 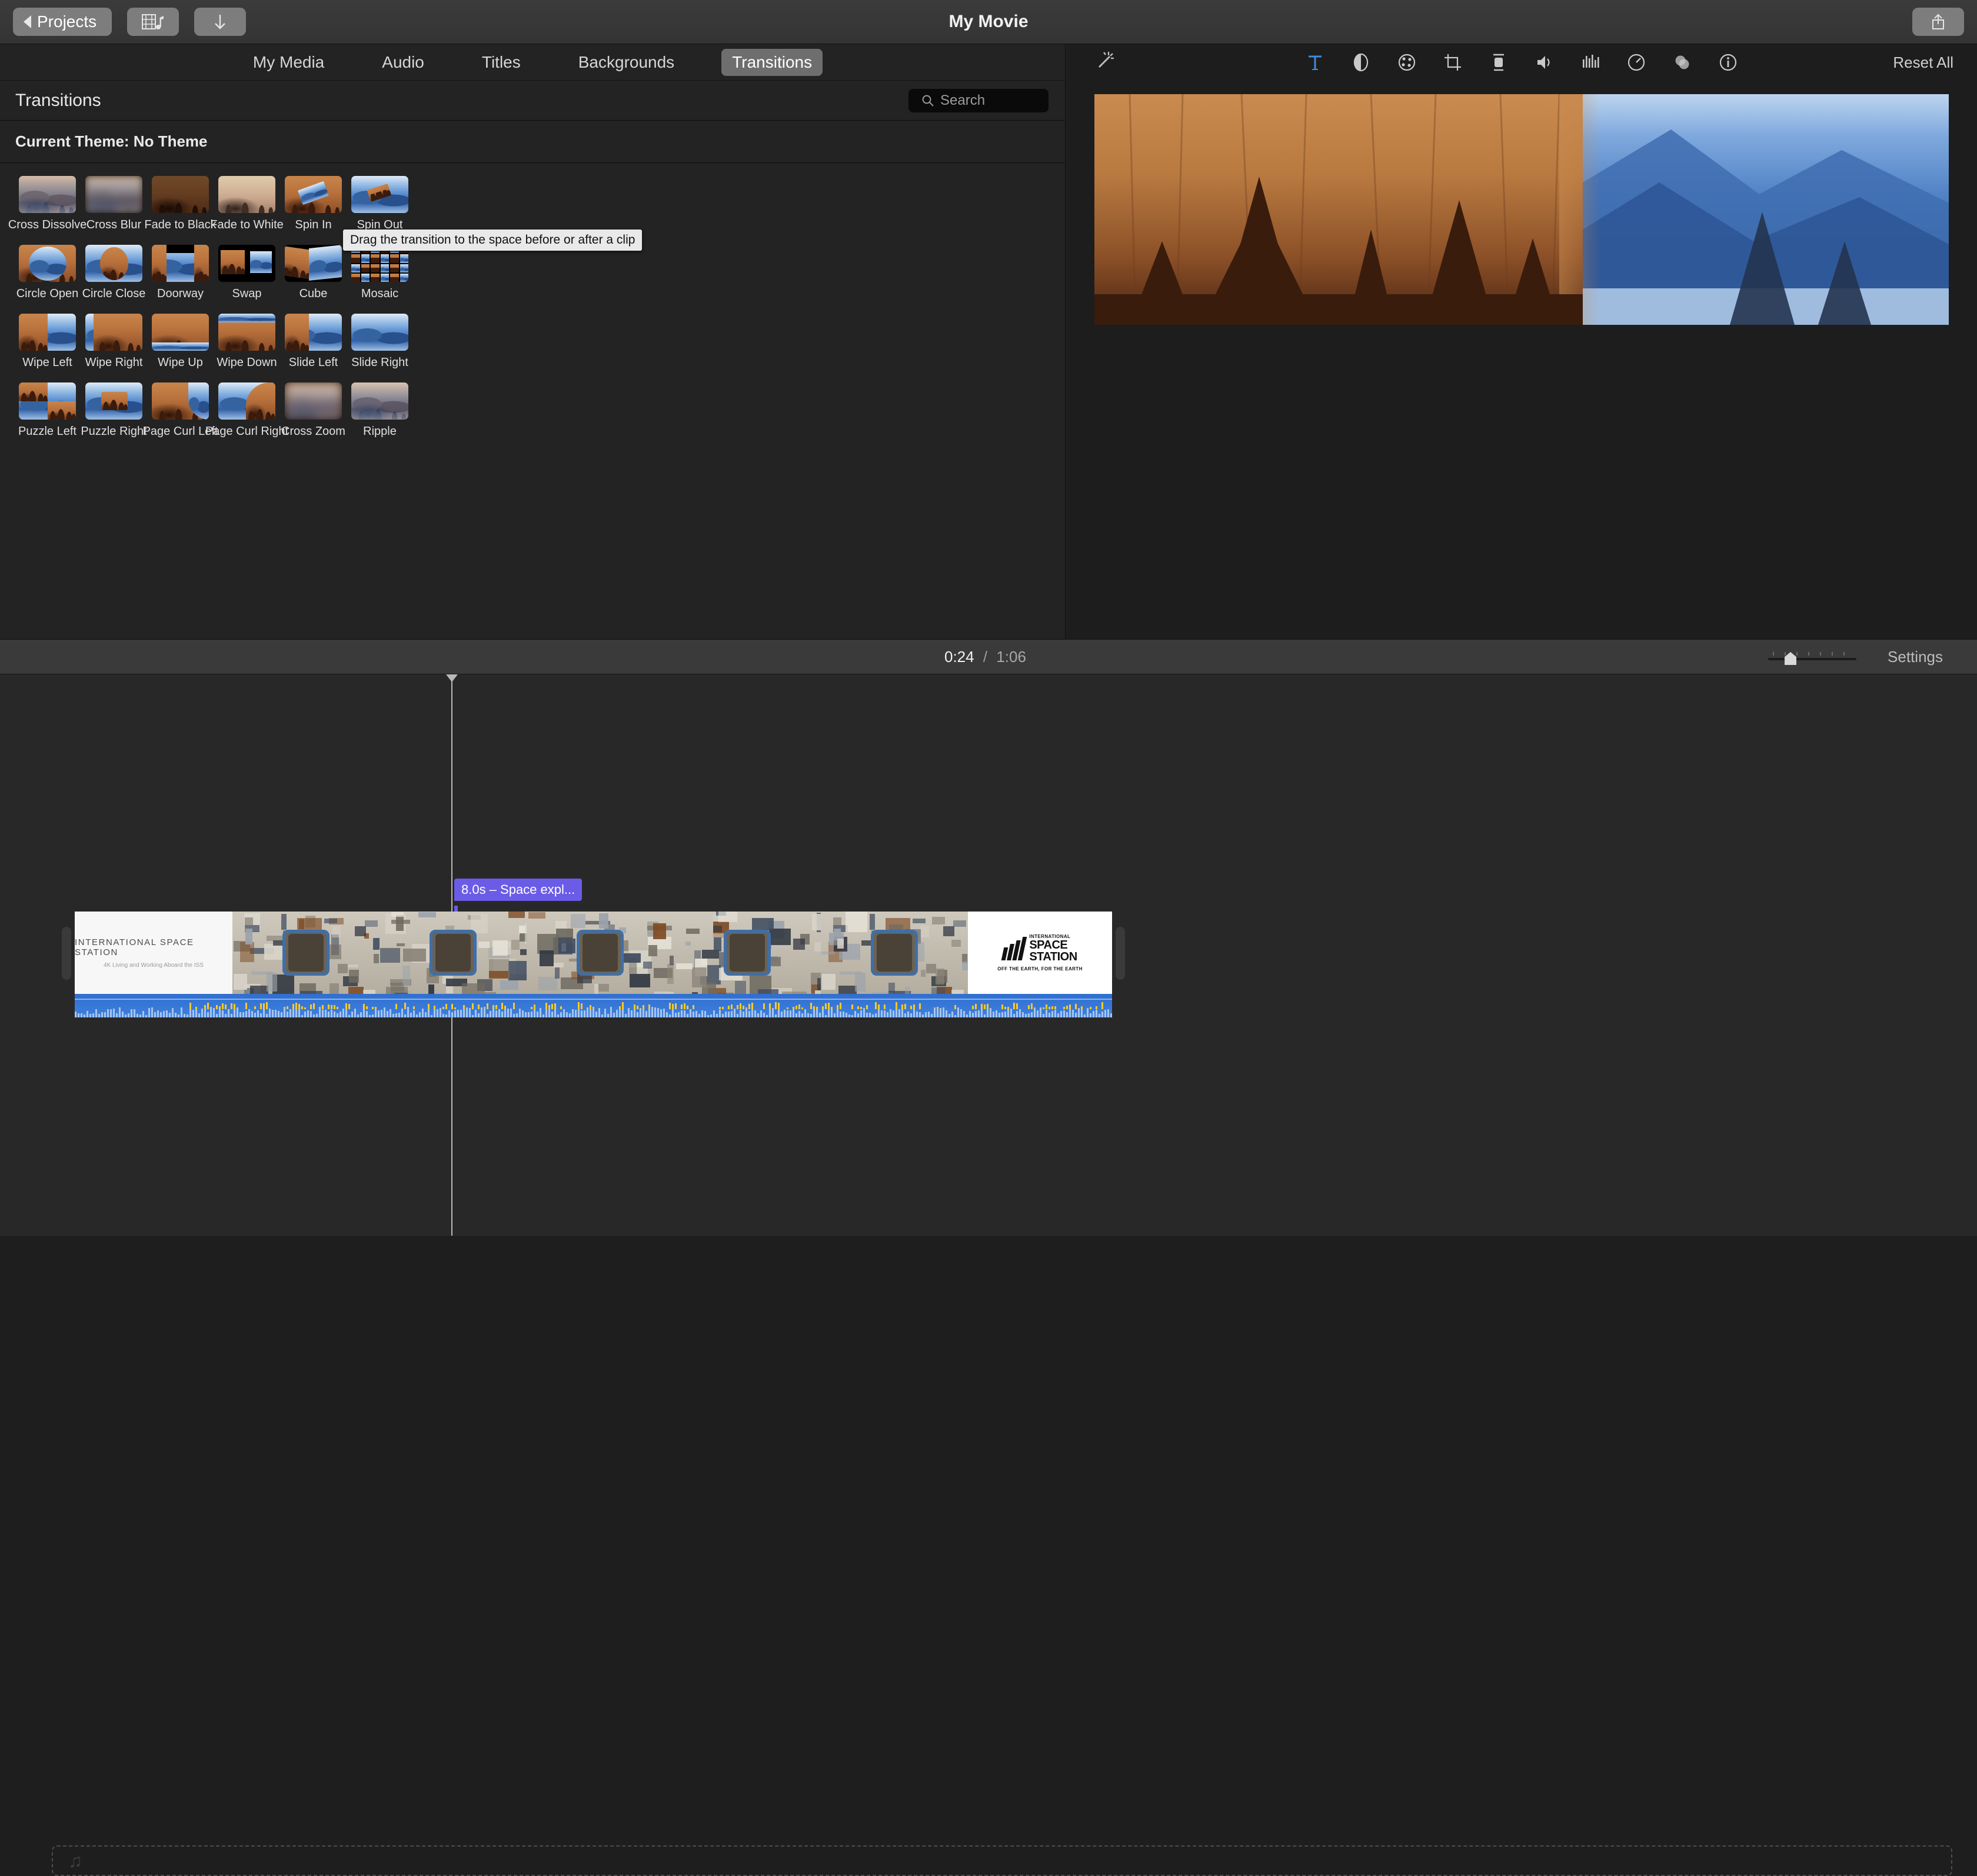 What do you see at coordinates (1106, 62) in the screenshot?
I see `magic-wand-icon` at bounding box center [1106, 62].